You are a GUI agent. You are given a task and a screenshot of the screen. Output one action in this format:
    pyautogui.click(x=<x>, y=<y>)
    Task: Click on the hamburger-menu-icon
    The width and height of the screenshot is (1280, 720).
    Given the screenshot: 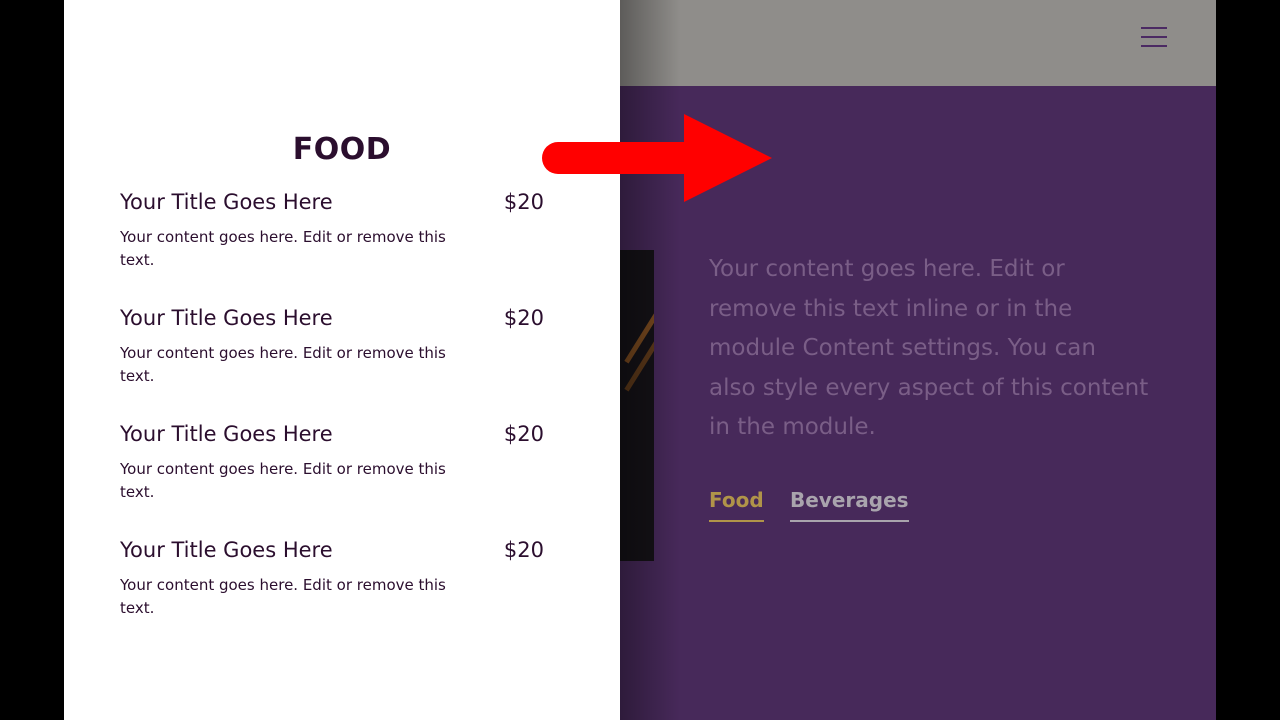 What is the action you would take?
    pyautogui.click(x=1154, y=37)
    